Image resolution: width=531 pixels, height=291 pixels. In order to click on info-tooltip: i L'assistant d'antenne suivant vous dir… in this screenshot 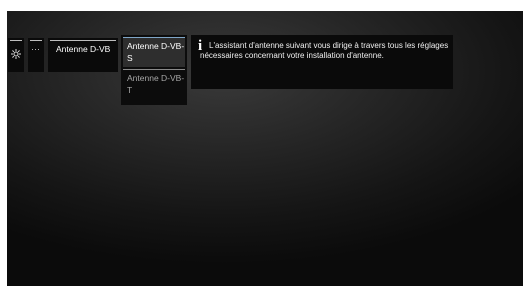, I will do `click(322, 62)`.